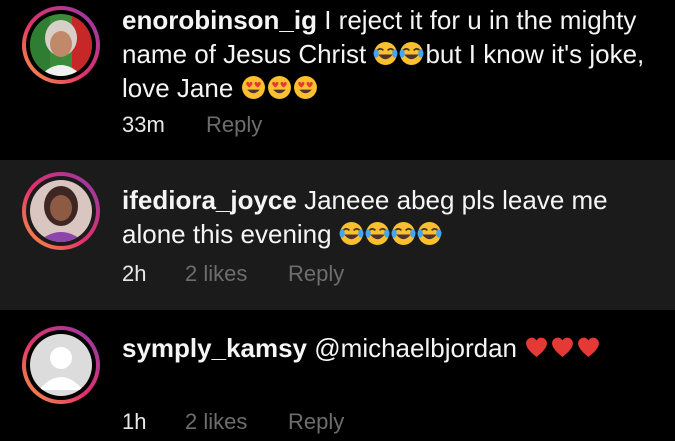 Image resolution: width=675 pixels, height=441 pixels. Describe the element at coordinates (419, 348) in the screenshot. I see `comment-mention: @michaelbjordan` at that location.